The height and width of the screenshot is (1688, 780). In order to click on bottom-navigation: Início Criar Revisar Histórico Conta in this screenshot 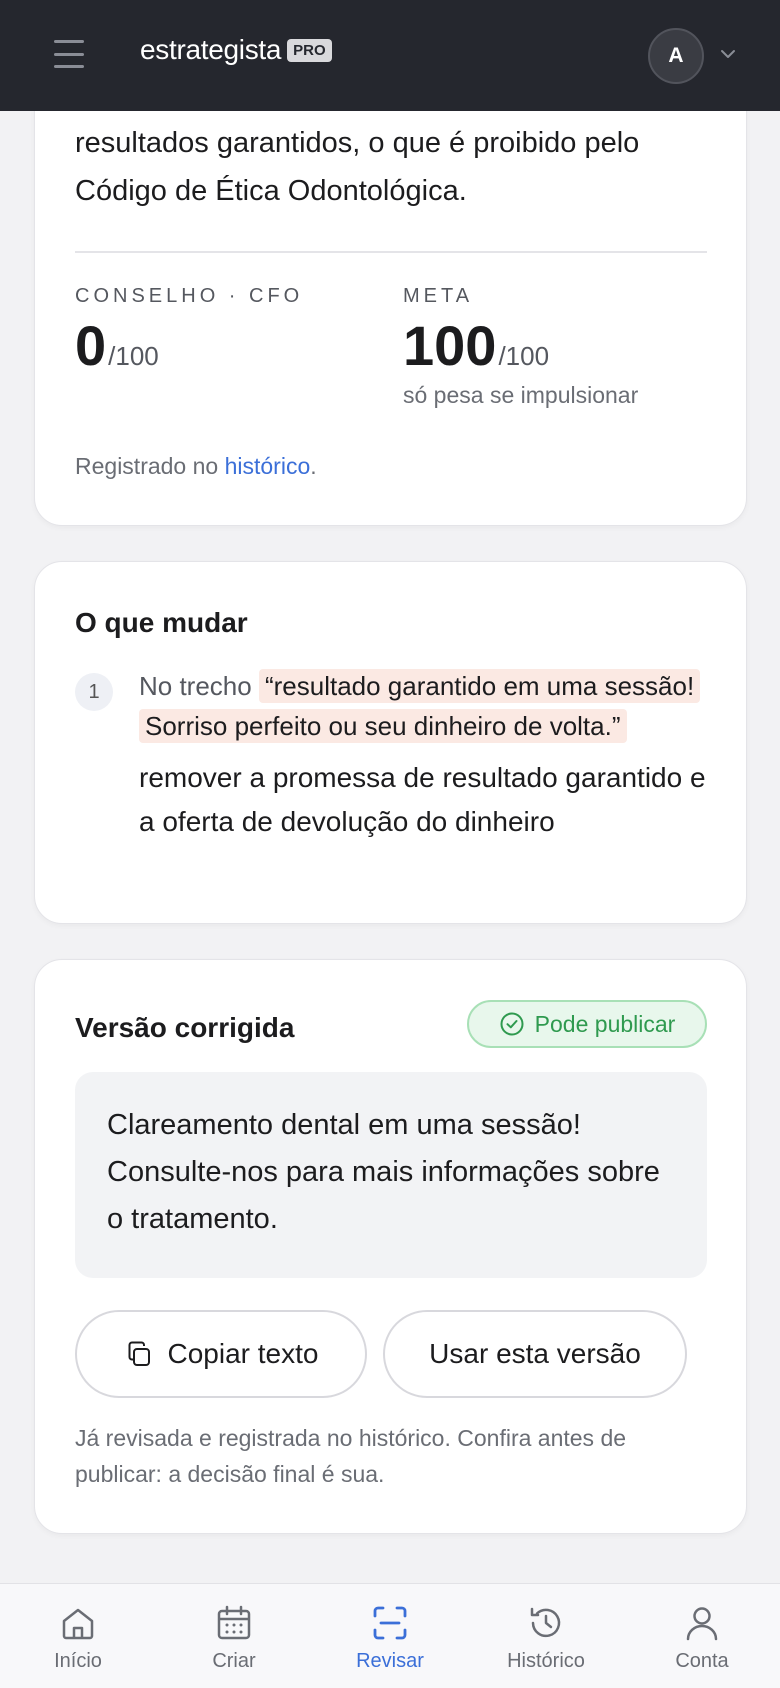, I will do `click(390, 1635)`.